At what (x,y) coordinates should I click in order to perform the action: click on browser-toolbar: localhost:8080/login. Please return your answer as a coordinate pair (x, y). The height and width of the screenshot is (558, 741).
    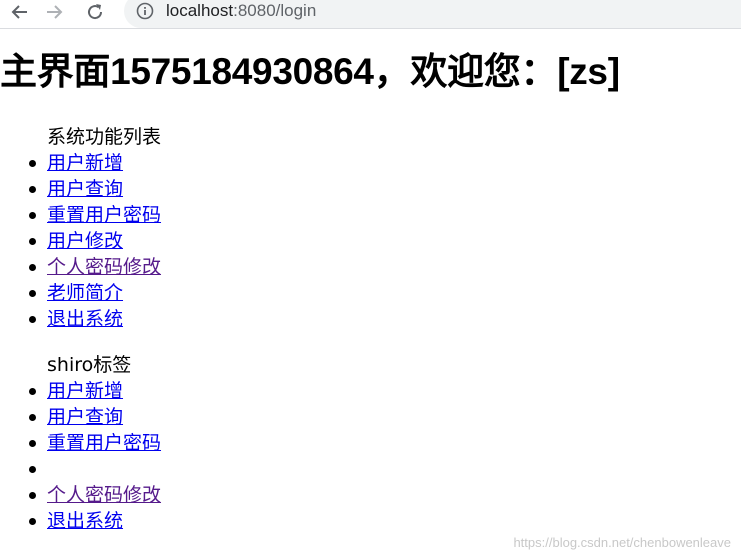
    Looking at the image, I should click on (370, 14).